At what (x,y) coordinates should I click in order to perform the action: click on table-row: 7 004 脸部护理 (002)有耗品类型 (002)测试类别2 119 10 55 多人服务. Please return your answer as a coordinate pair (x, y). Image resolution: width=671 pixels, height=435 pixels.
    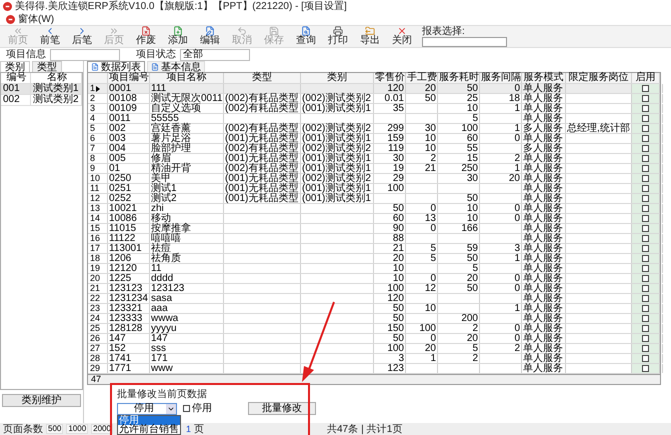
    Looking at the image, I should click on (374, 149).